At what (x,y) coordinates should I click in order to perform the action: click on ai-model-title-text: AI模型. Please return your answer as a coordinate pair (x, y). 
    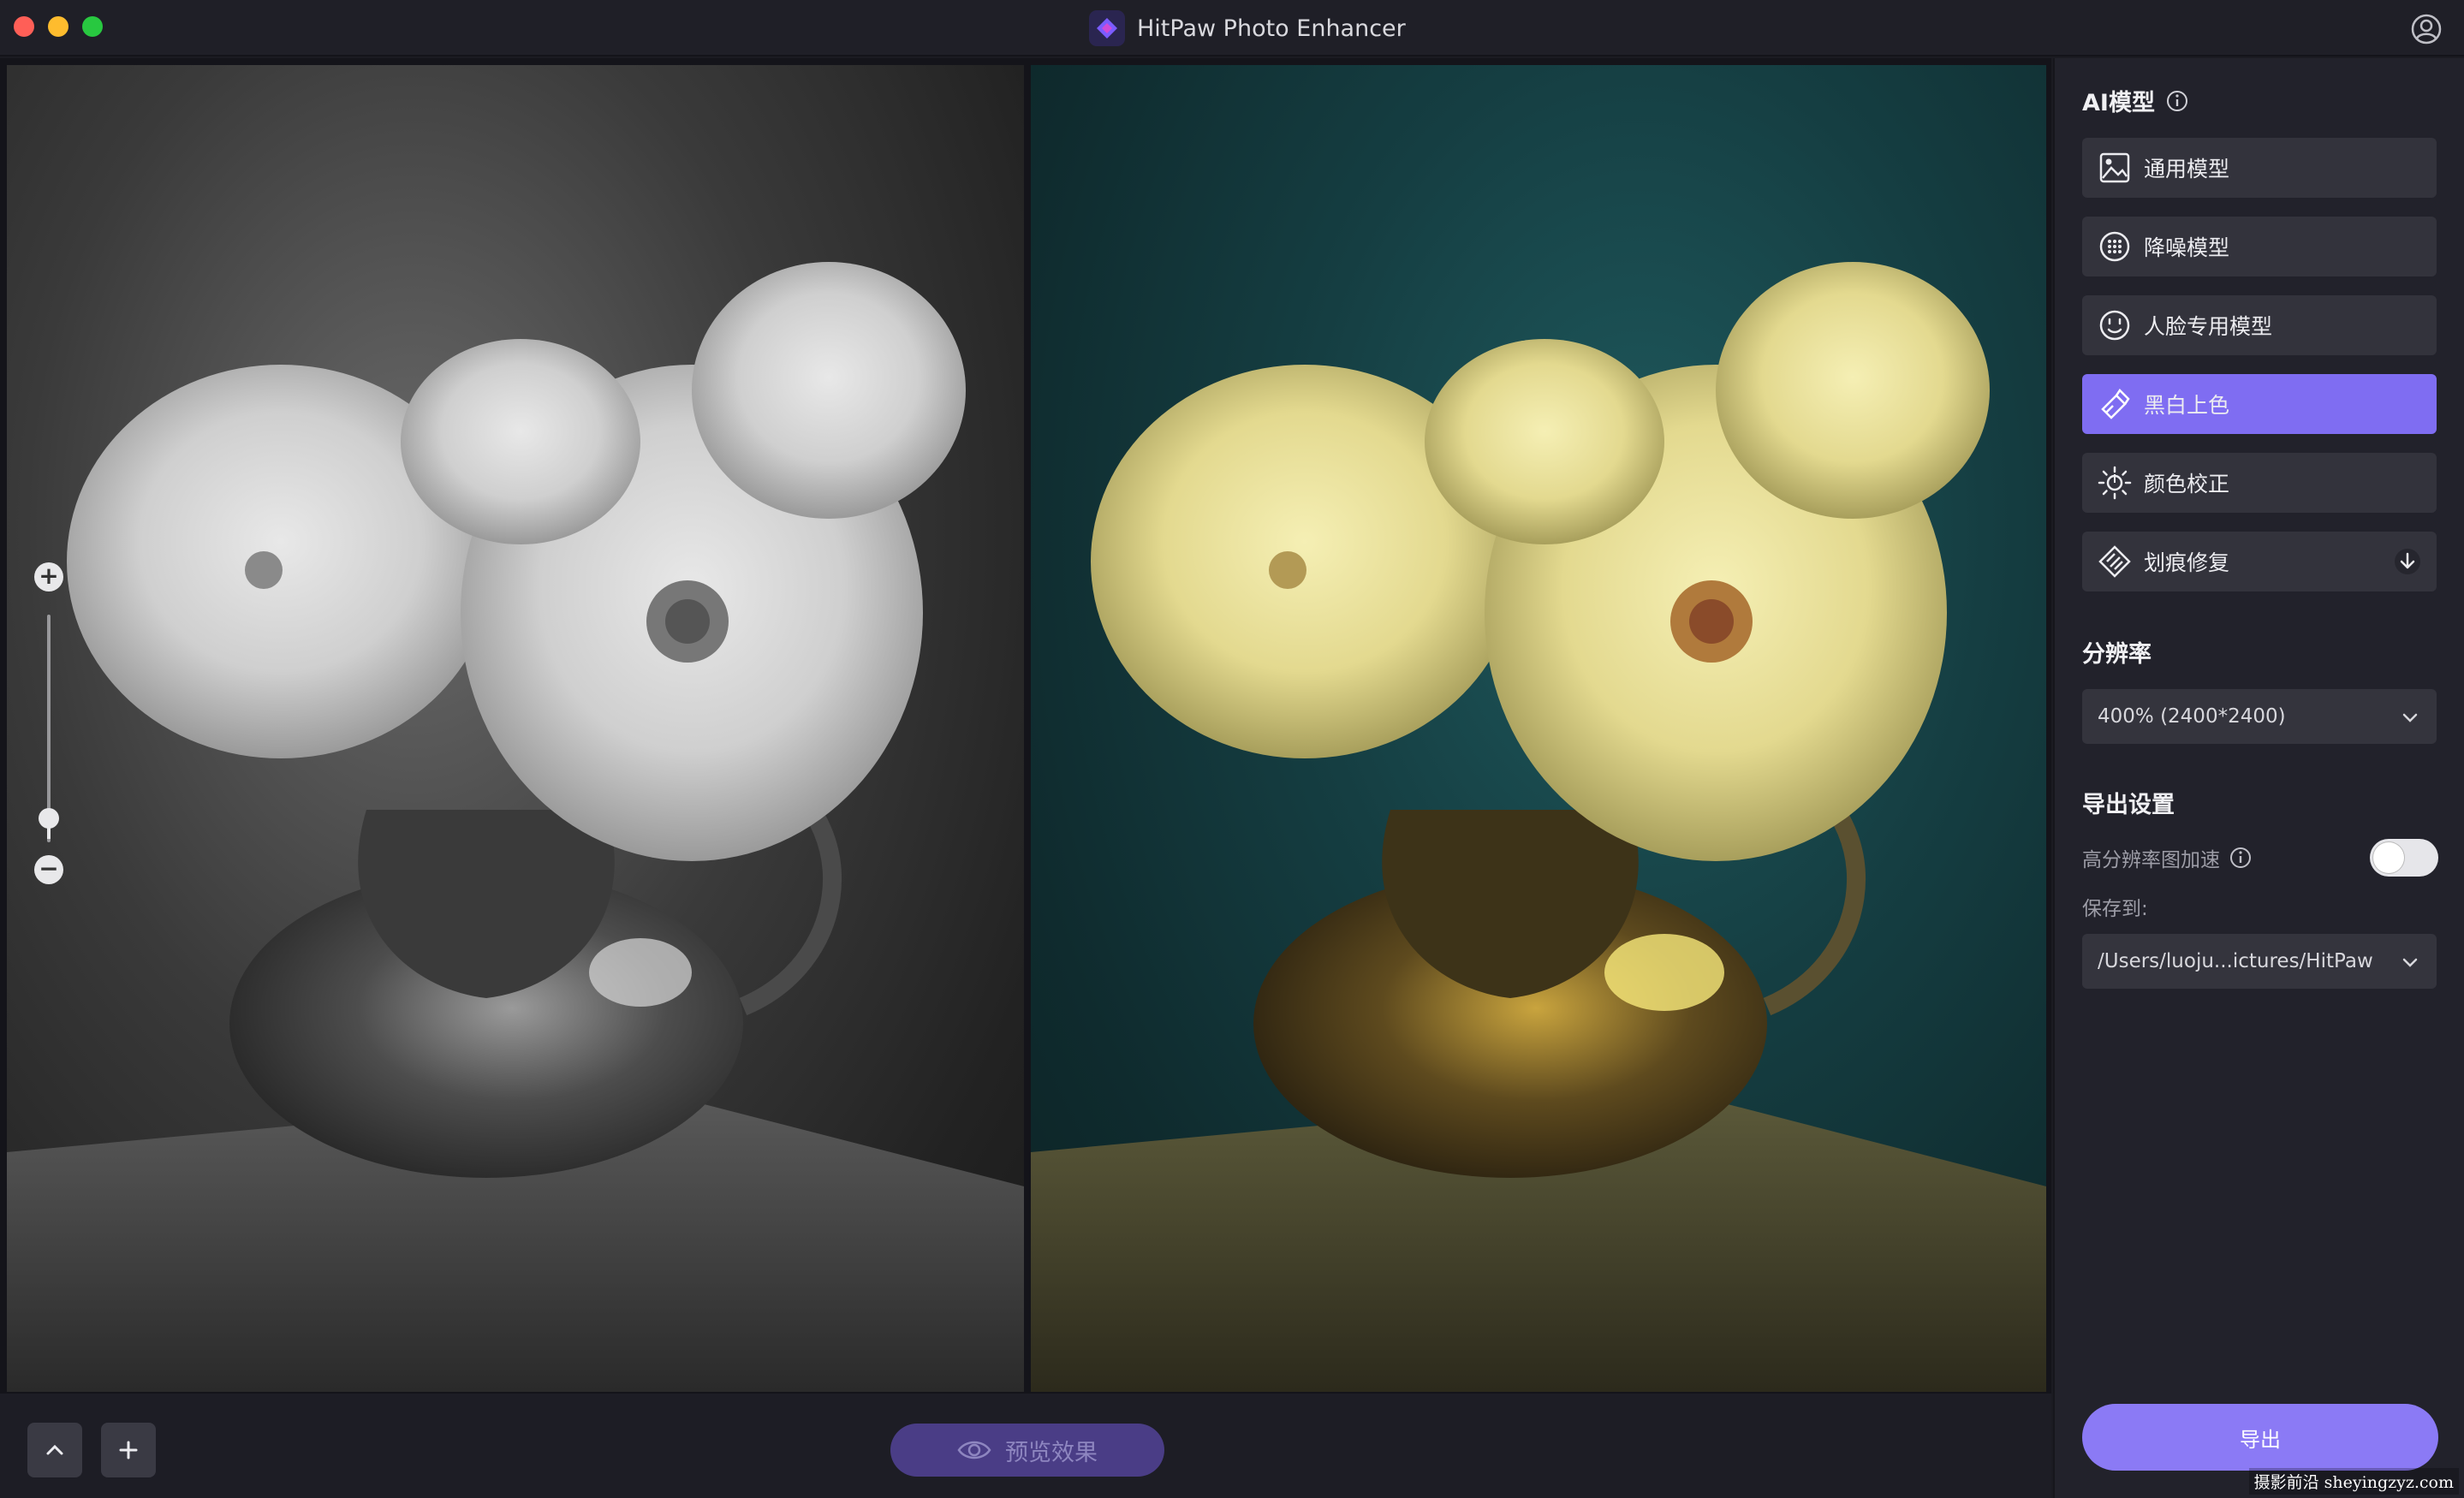
    Looking at the image, I should click on (2118, 103).